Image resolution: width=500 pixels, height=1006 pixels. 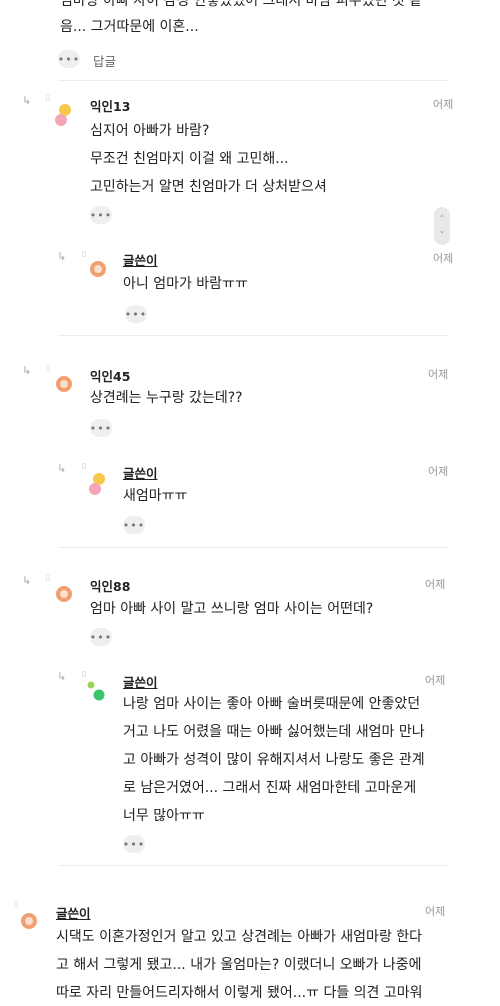 What do you see at coordinates (208, 187) in the screenshot?
I see `comment-line-3: 고민하는거 알면 친엄마가 더 상처받으셔` at bounding box center [208, 187].